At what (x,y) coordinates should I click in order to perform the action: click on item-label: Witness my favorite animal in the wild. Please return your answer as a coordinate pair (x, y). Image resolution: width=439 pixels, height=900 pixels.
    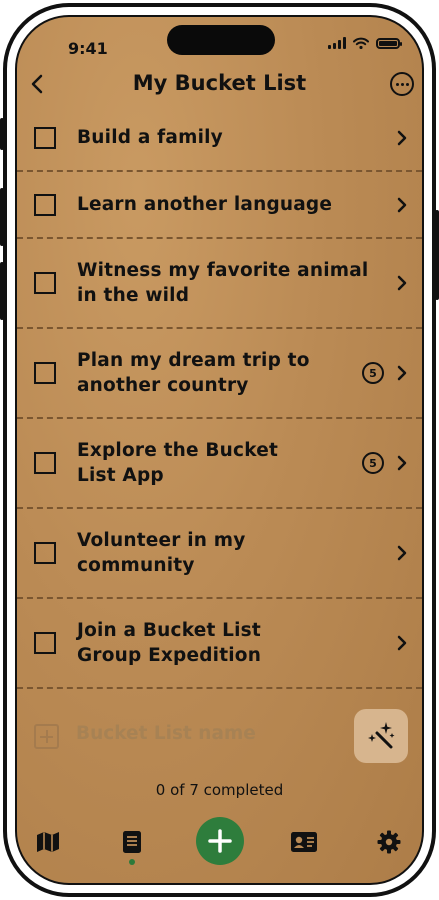
    Looking at the image, I should click on (223, 283).